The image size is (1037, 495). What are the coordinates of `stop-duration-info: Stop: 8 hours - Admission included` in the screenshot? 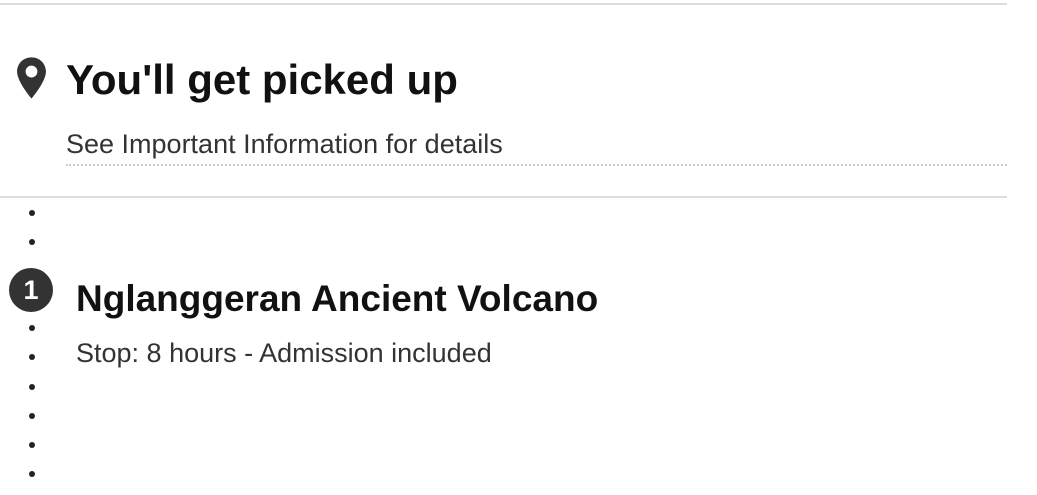 It's located at (284, 353).